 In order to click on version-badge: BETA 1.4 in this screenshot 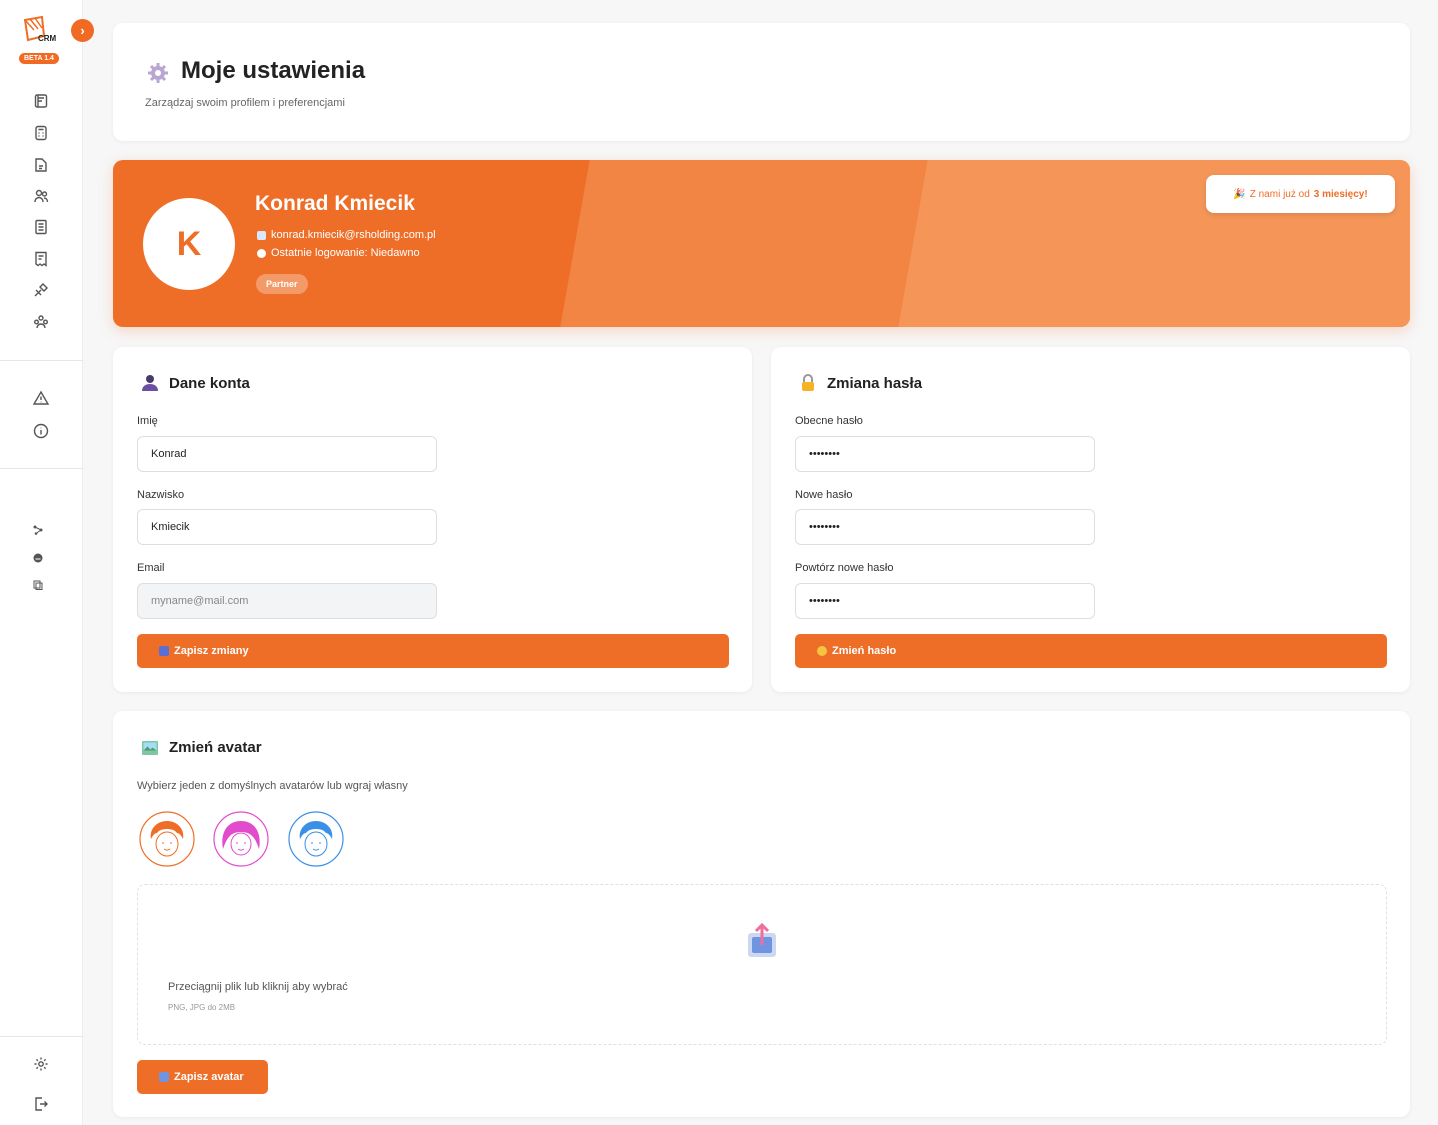, I will do `click(39, 58)`.